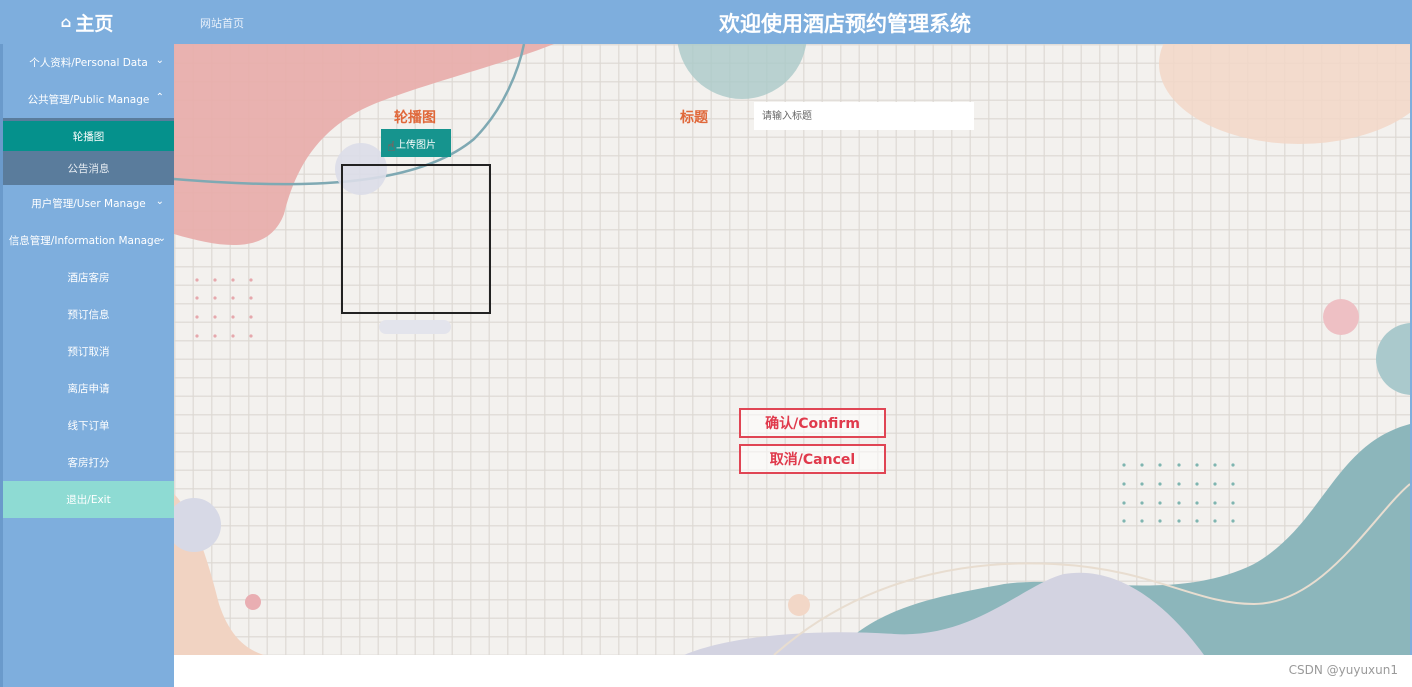 The width and height of the screenshot is (1412, 687). Describe the element at coordinates (793, 671) in the screenshot. I see `footer: CSDN @yuyuxun1` at that location.